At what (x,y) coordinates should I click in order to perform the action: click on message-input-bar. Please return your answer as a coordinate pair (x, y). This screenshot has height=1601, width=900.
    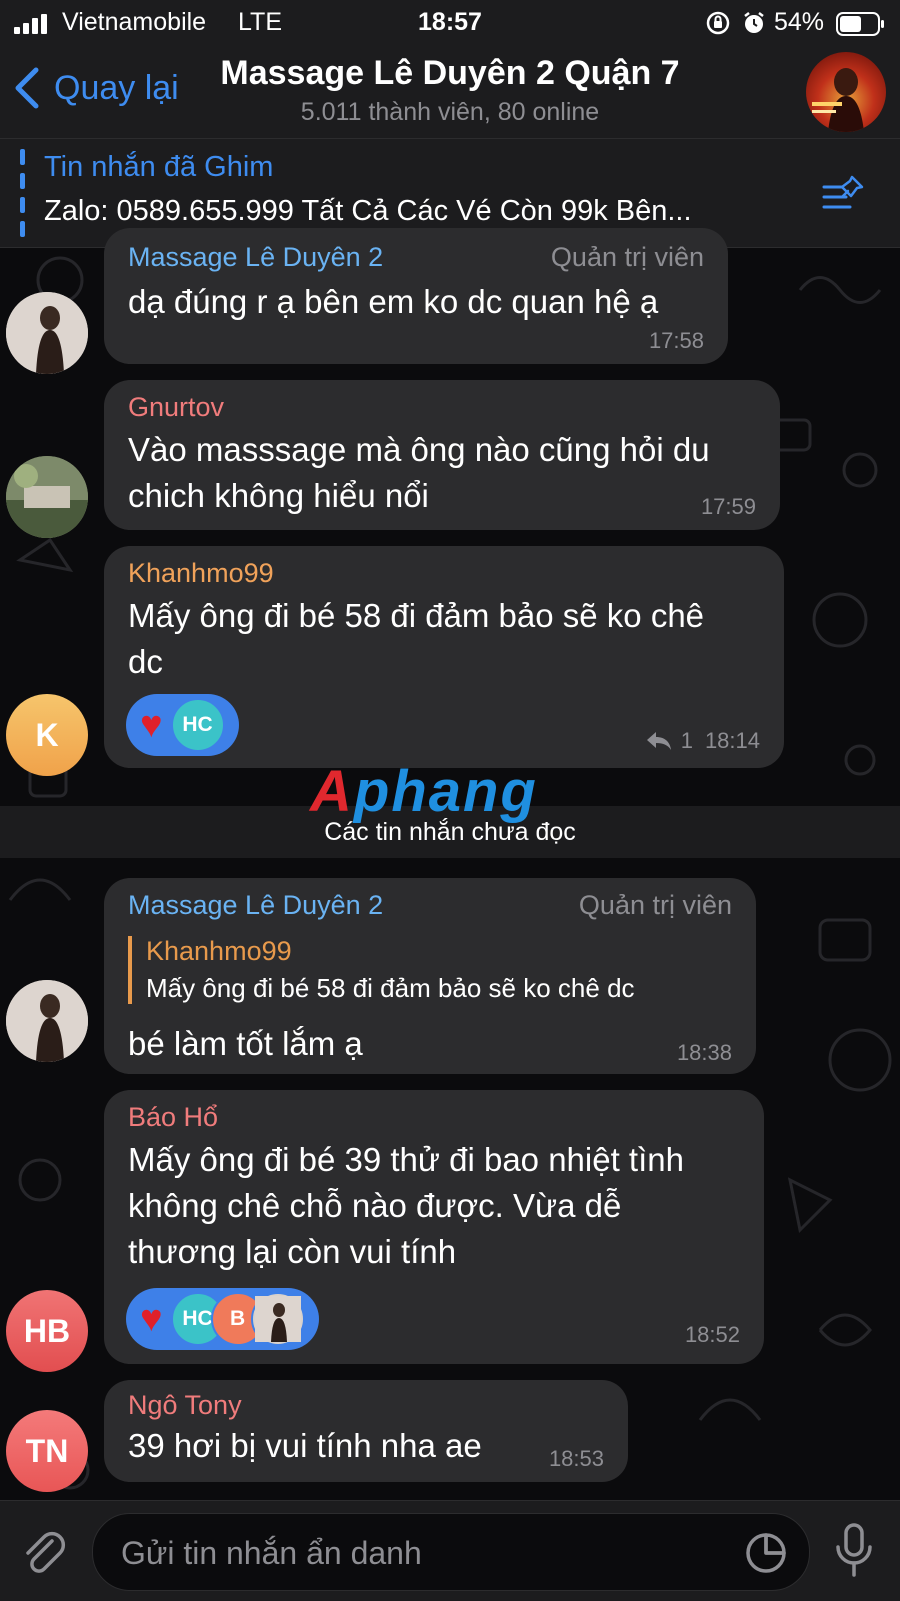
    Looking at the image, I should click on (450, 1550).